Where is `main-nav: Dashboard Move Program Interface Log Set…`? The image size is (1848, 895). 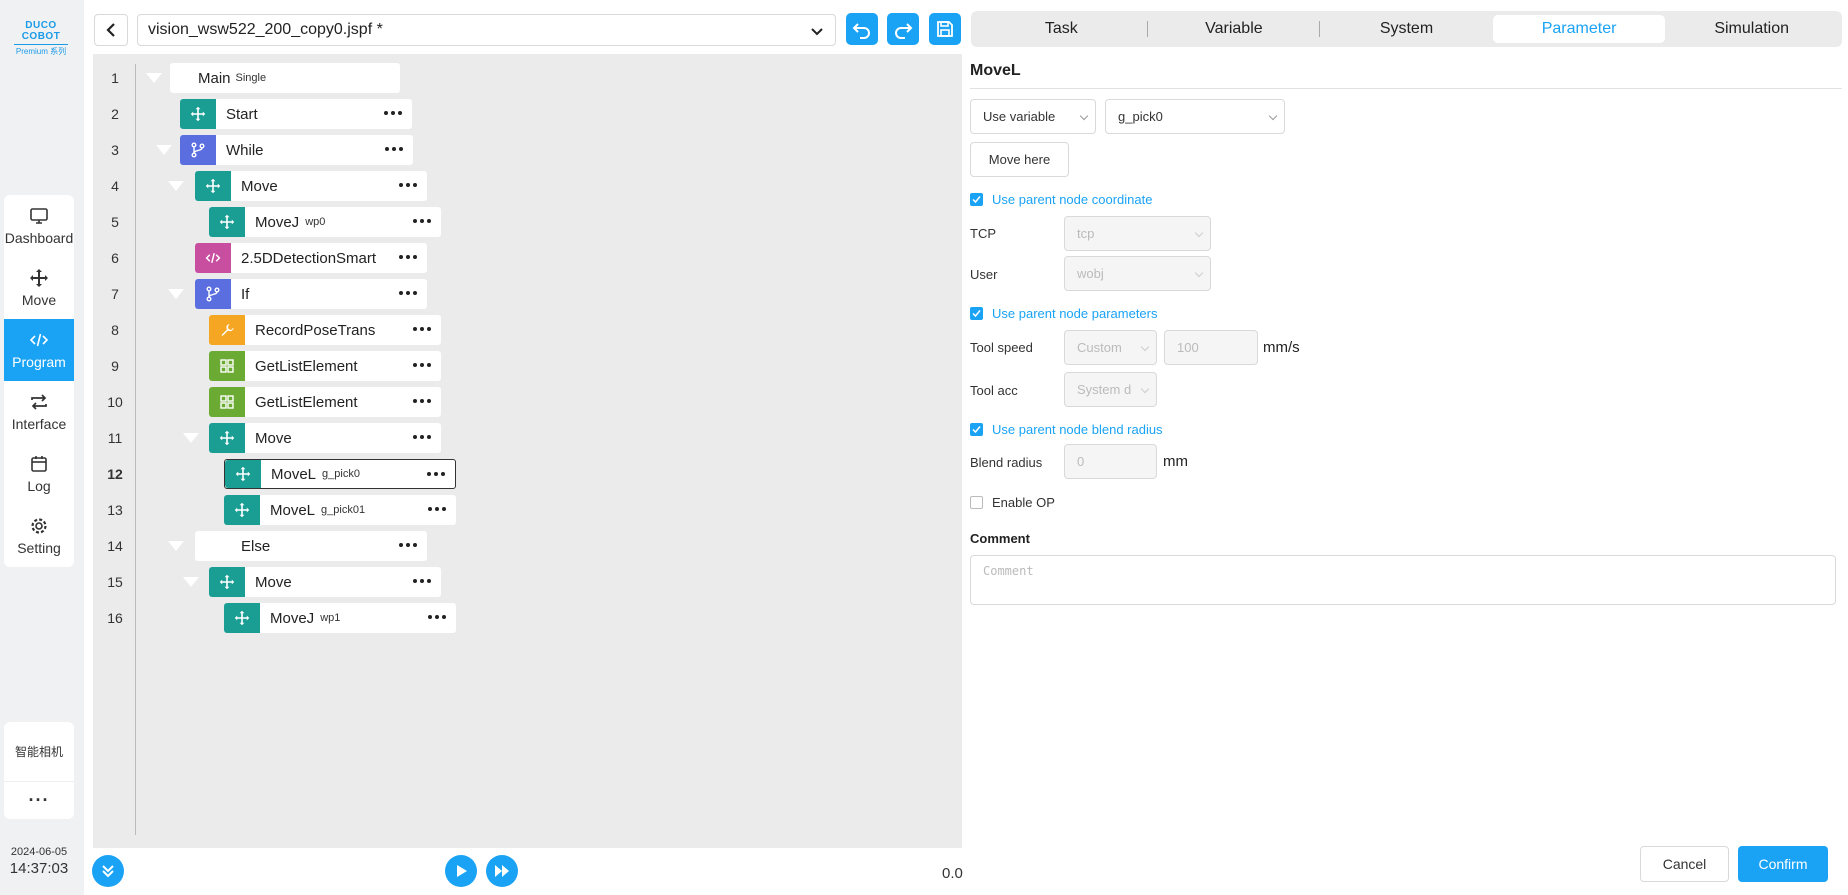 main-nav: Dashboard Move Program Interface Log Set… is located at coordinates (39, 381).